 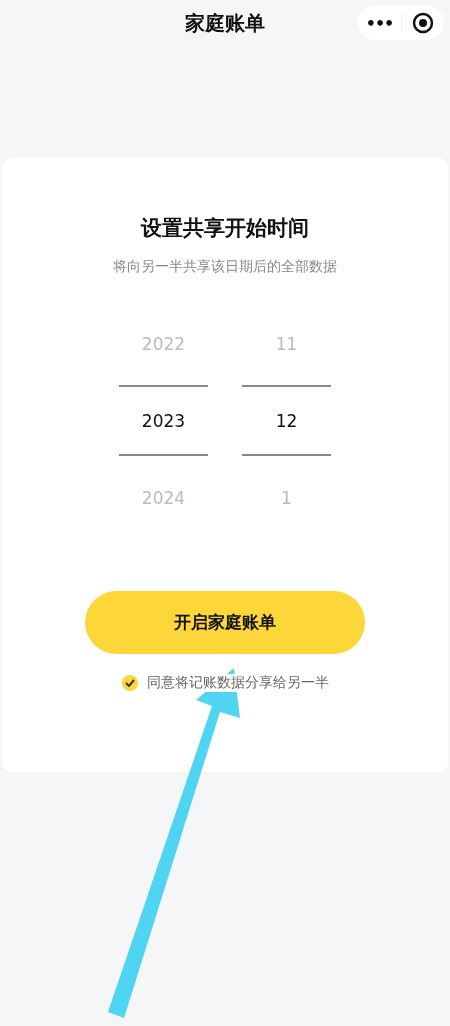 I want to click on start-button: 开启家庭账单, so click(x=225, y=622).